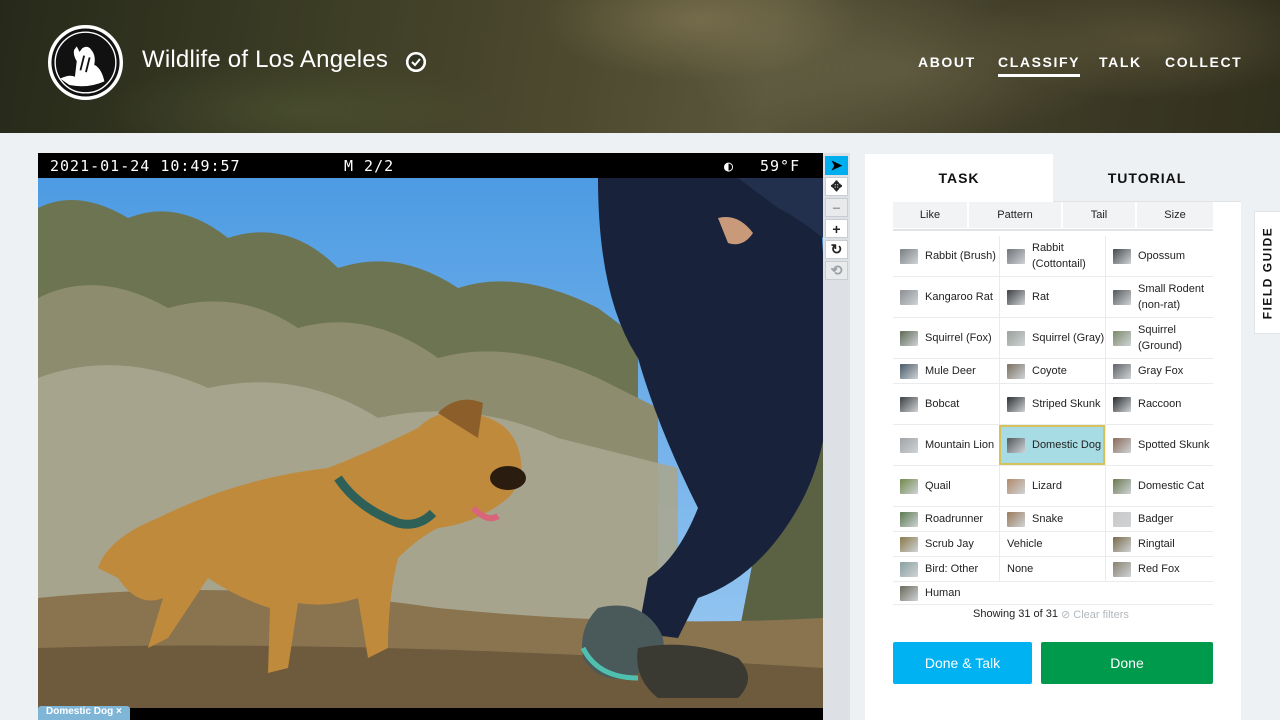 The image size is (1280, 720). I want to click on choice-row: Mule Deer Coyote Gray Fox, so click(1053, 371).